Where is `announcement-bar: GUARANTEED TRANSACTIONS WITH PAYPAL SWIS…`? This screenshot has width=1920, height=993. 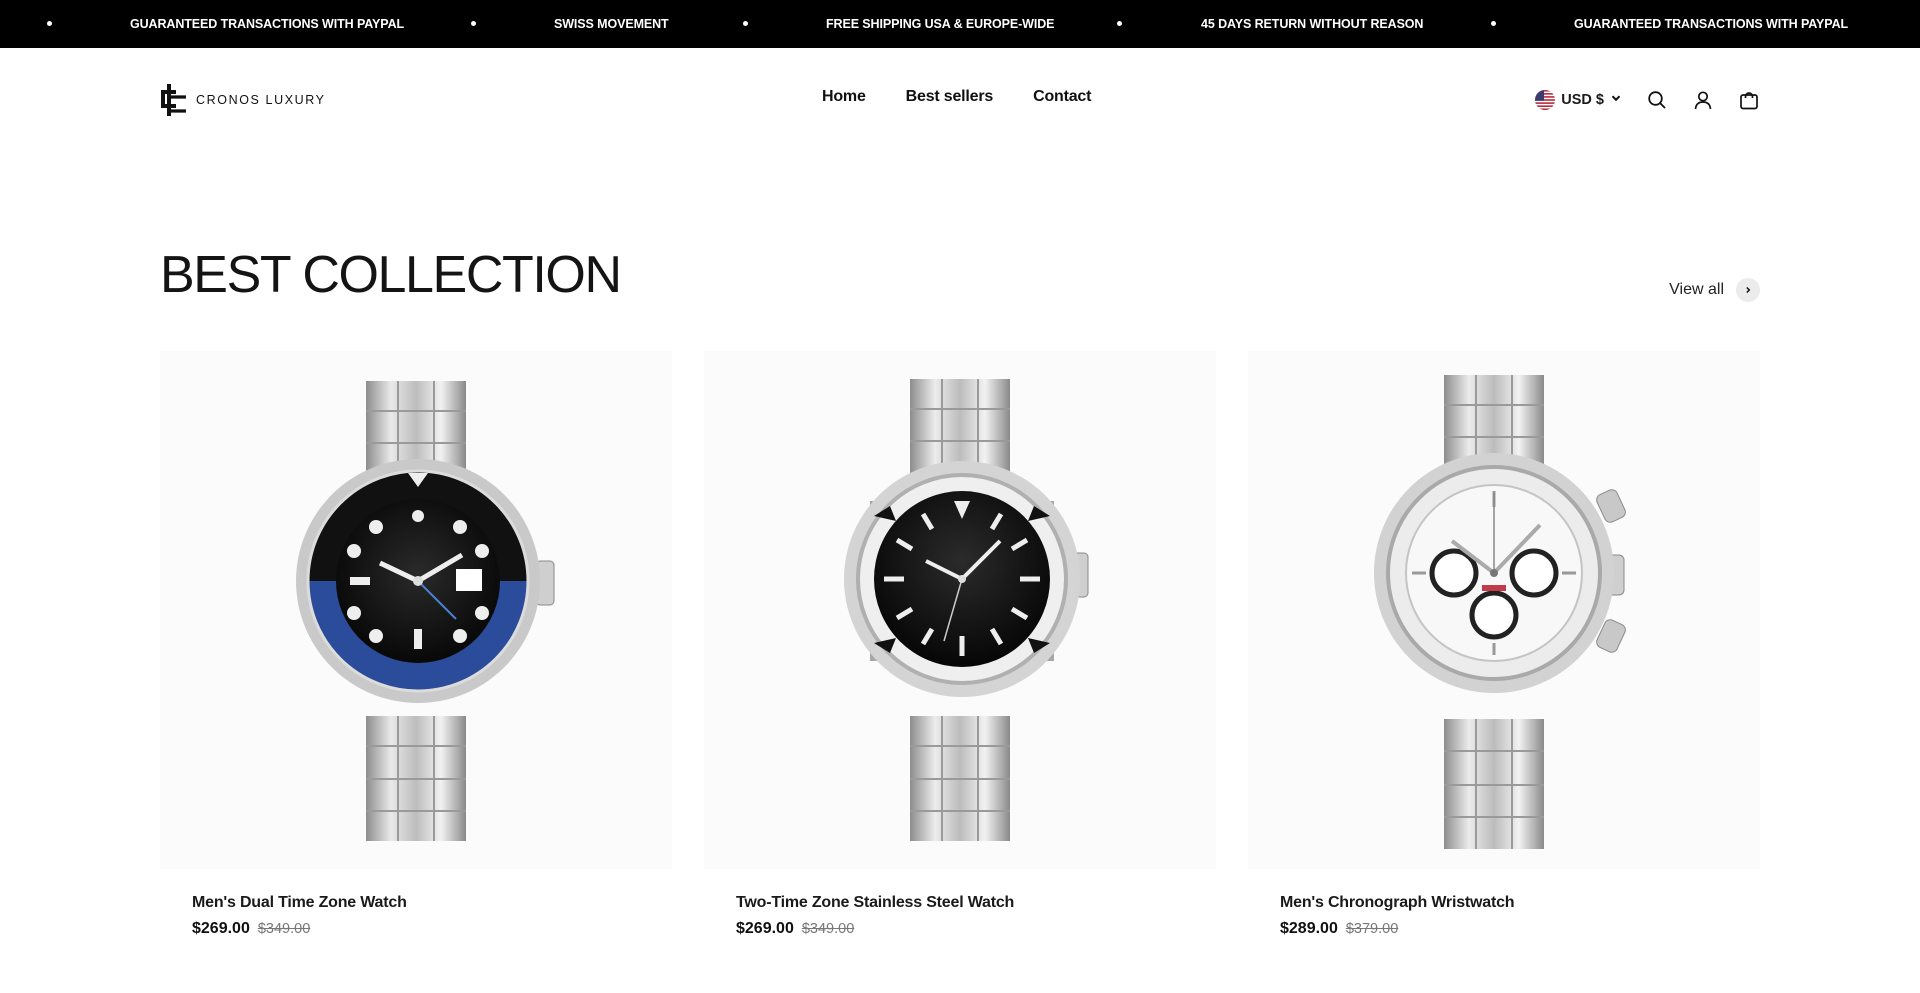
announcement-bar: GUARANTEED TRANSACTIONS WITH PAYPAL SWIS… is located at coordinates (960, 24).